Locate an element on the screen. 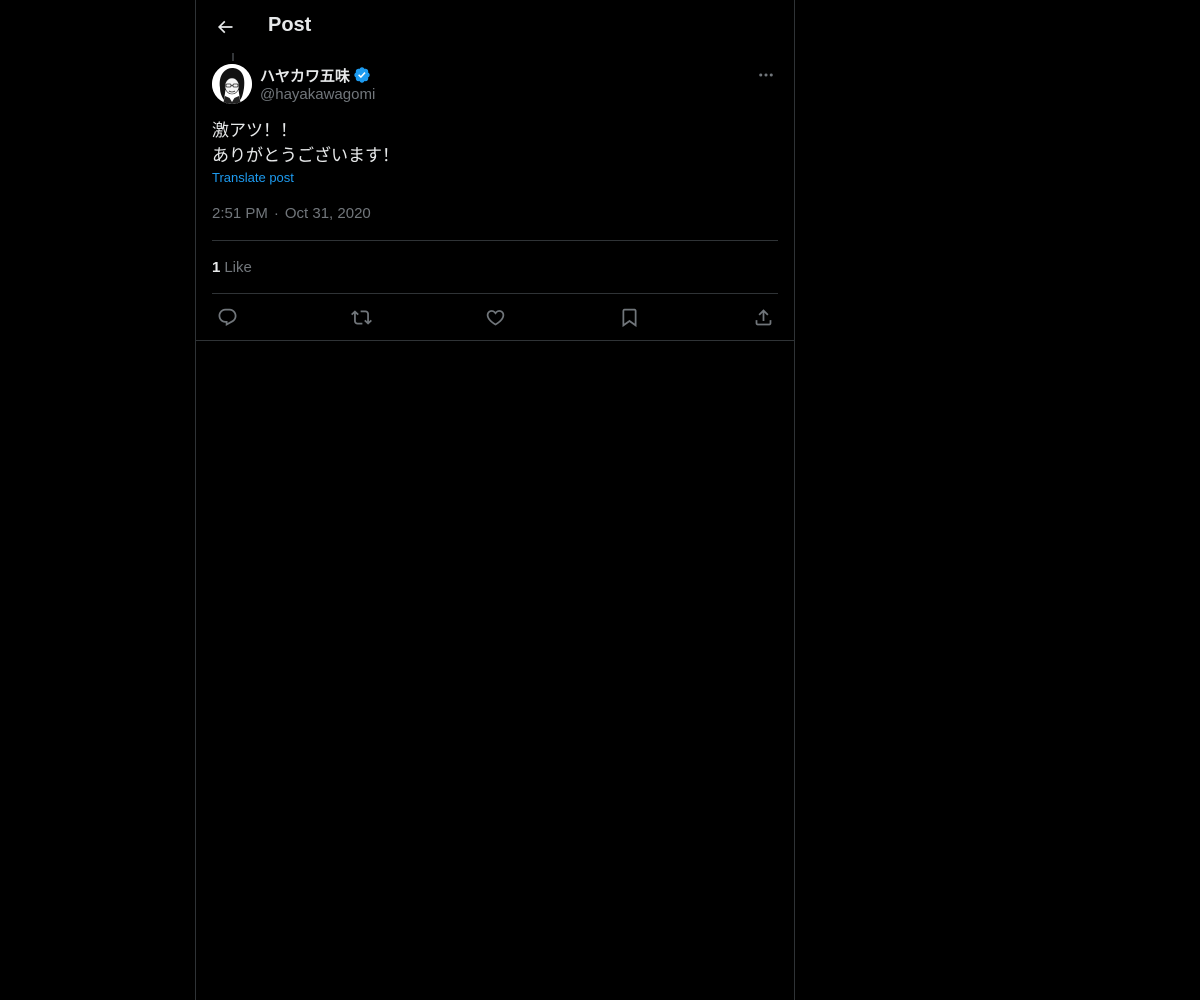  like-button is located at coordinates (495, 317).